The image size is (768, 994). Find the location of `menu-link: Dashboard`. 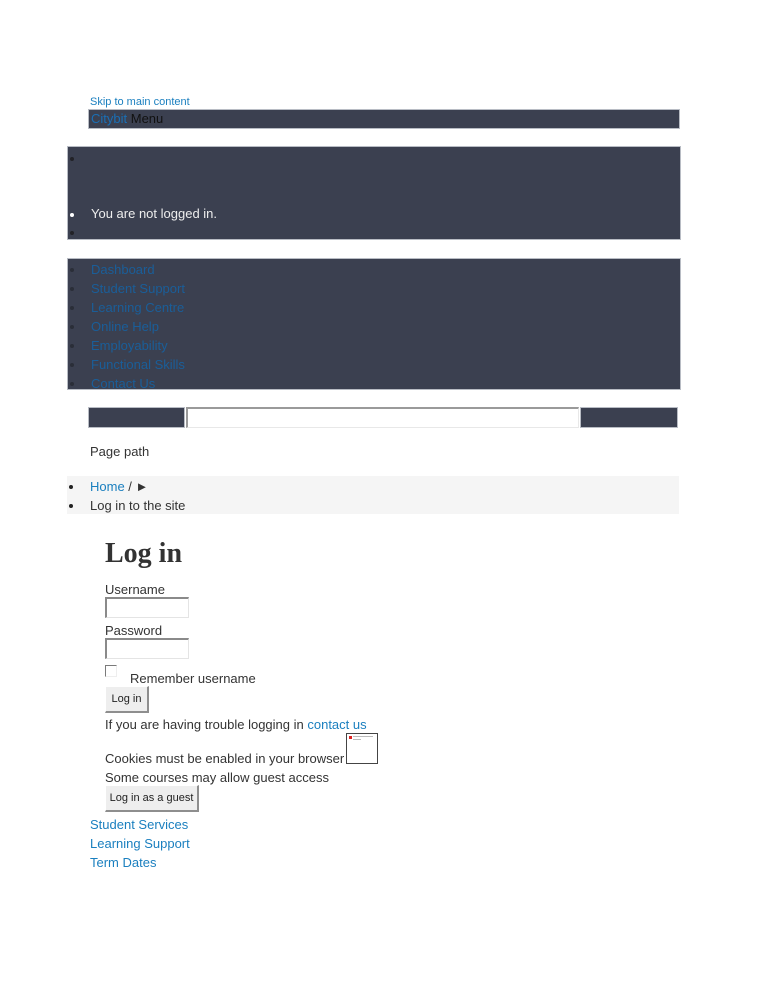

menu-link: Dashboard is located at coordinates (123, 269).